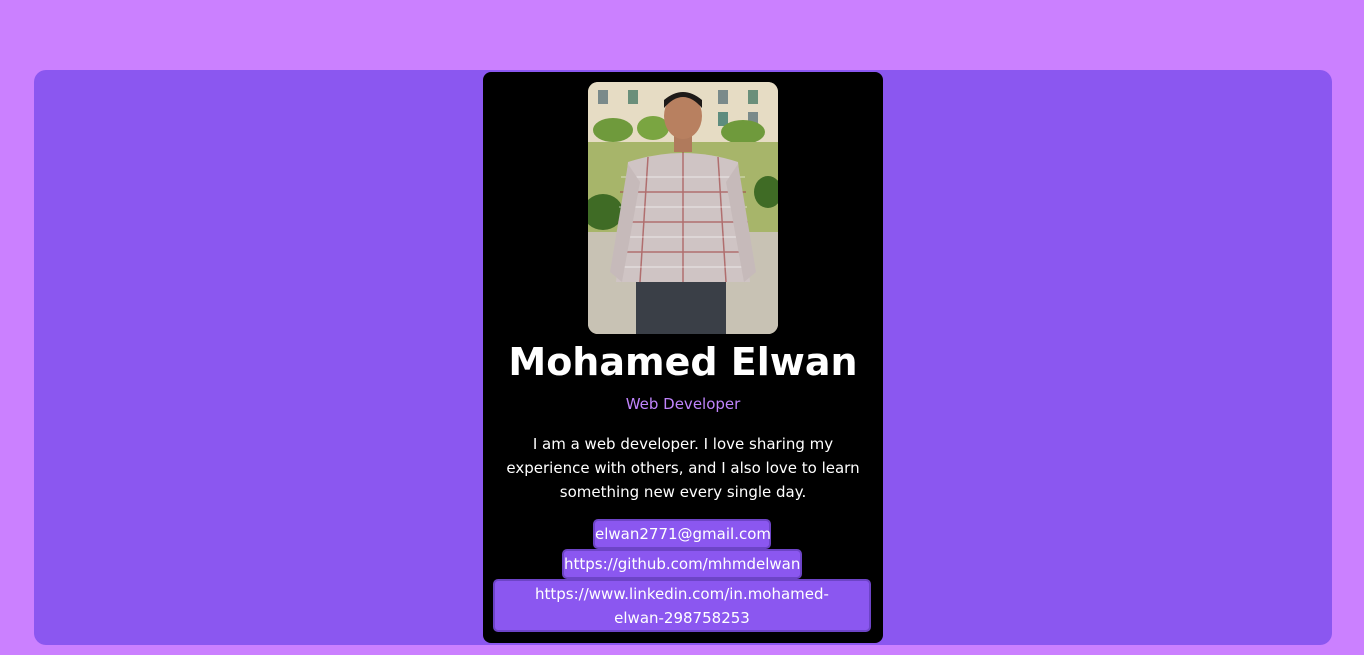 The height and width of the screenshot is (655, 1364). Describe the element at coordinates (683, 362) in the screenshot. I see `profile-name: Mohamed Elwan` at that location.